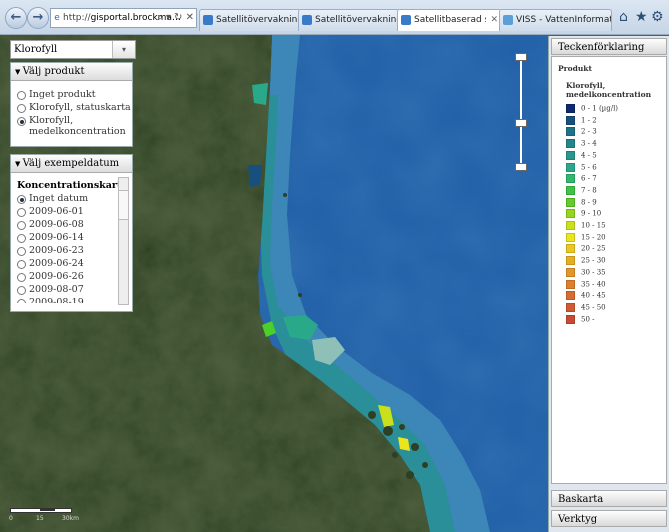 Image resolution: width=669 pixels, height=532 pixels. What do you see at coordinates (77, 18) in the screenshot?
I see `address-prefix: http://` at bounding box center [77, 18].